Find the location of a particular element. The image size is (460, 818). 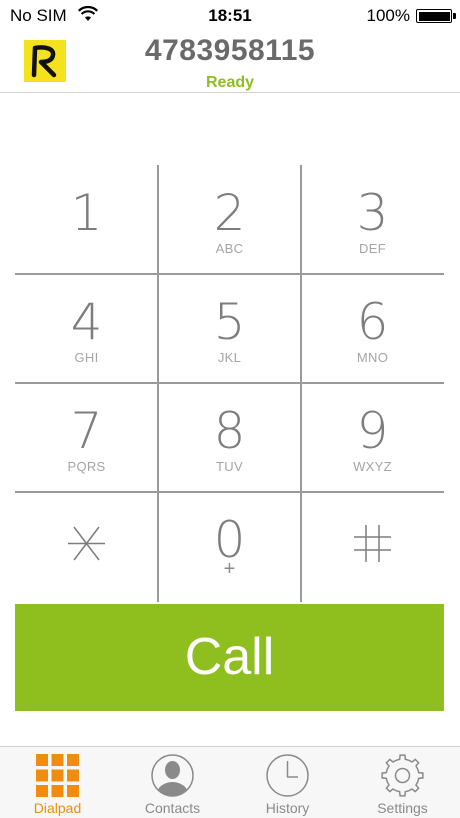

clock-icon is located at coordinates (287, 775).